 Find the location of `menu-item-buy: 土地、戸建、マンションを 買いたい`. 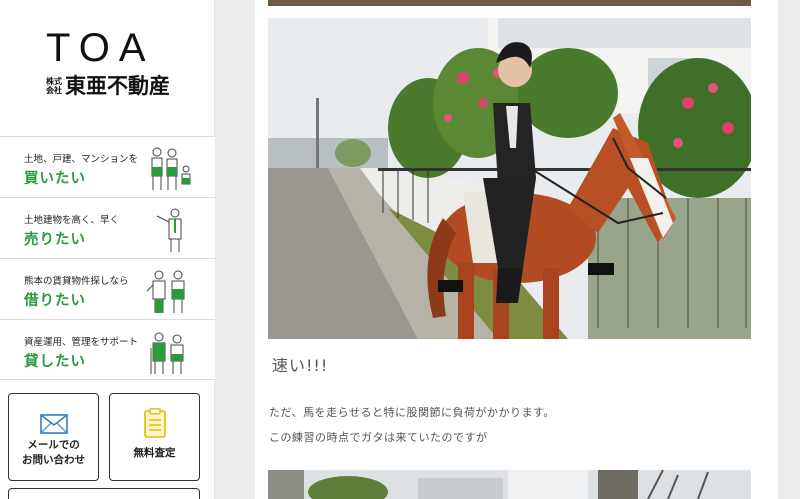

menu-item-buy: 土地、戸建、マンションを 買いたい is located at coordinates (107, 166).